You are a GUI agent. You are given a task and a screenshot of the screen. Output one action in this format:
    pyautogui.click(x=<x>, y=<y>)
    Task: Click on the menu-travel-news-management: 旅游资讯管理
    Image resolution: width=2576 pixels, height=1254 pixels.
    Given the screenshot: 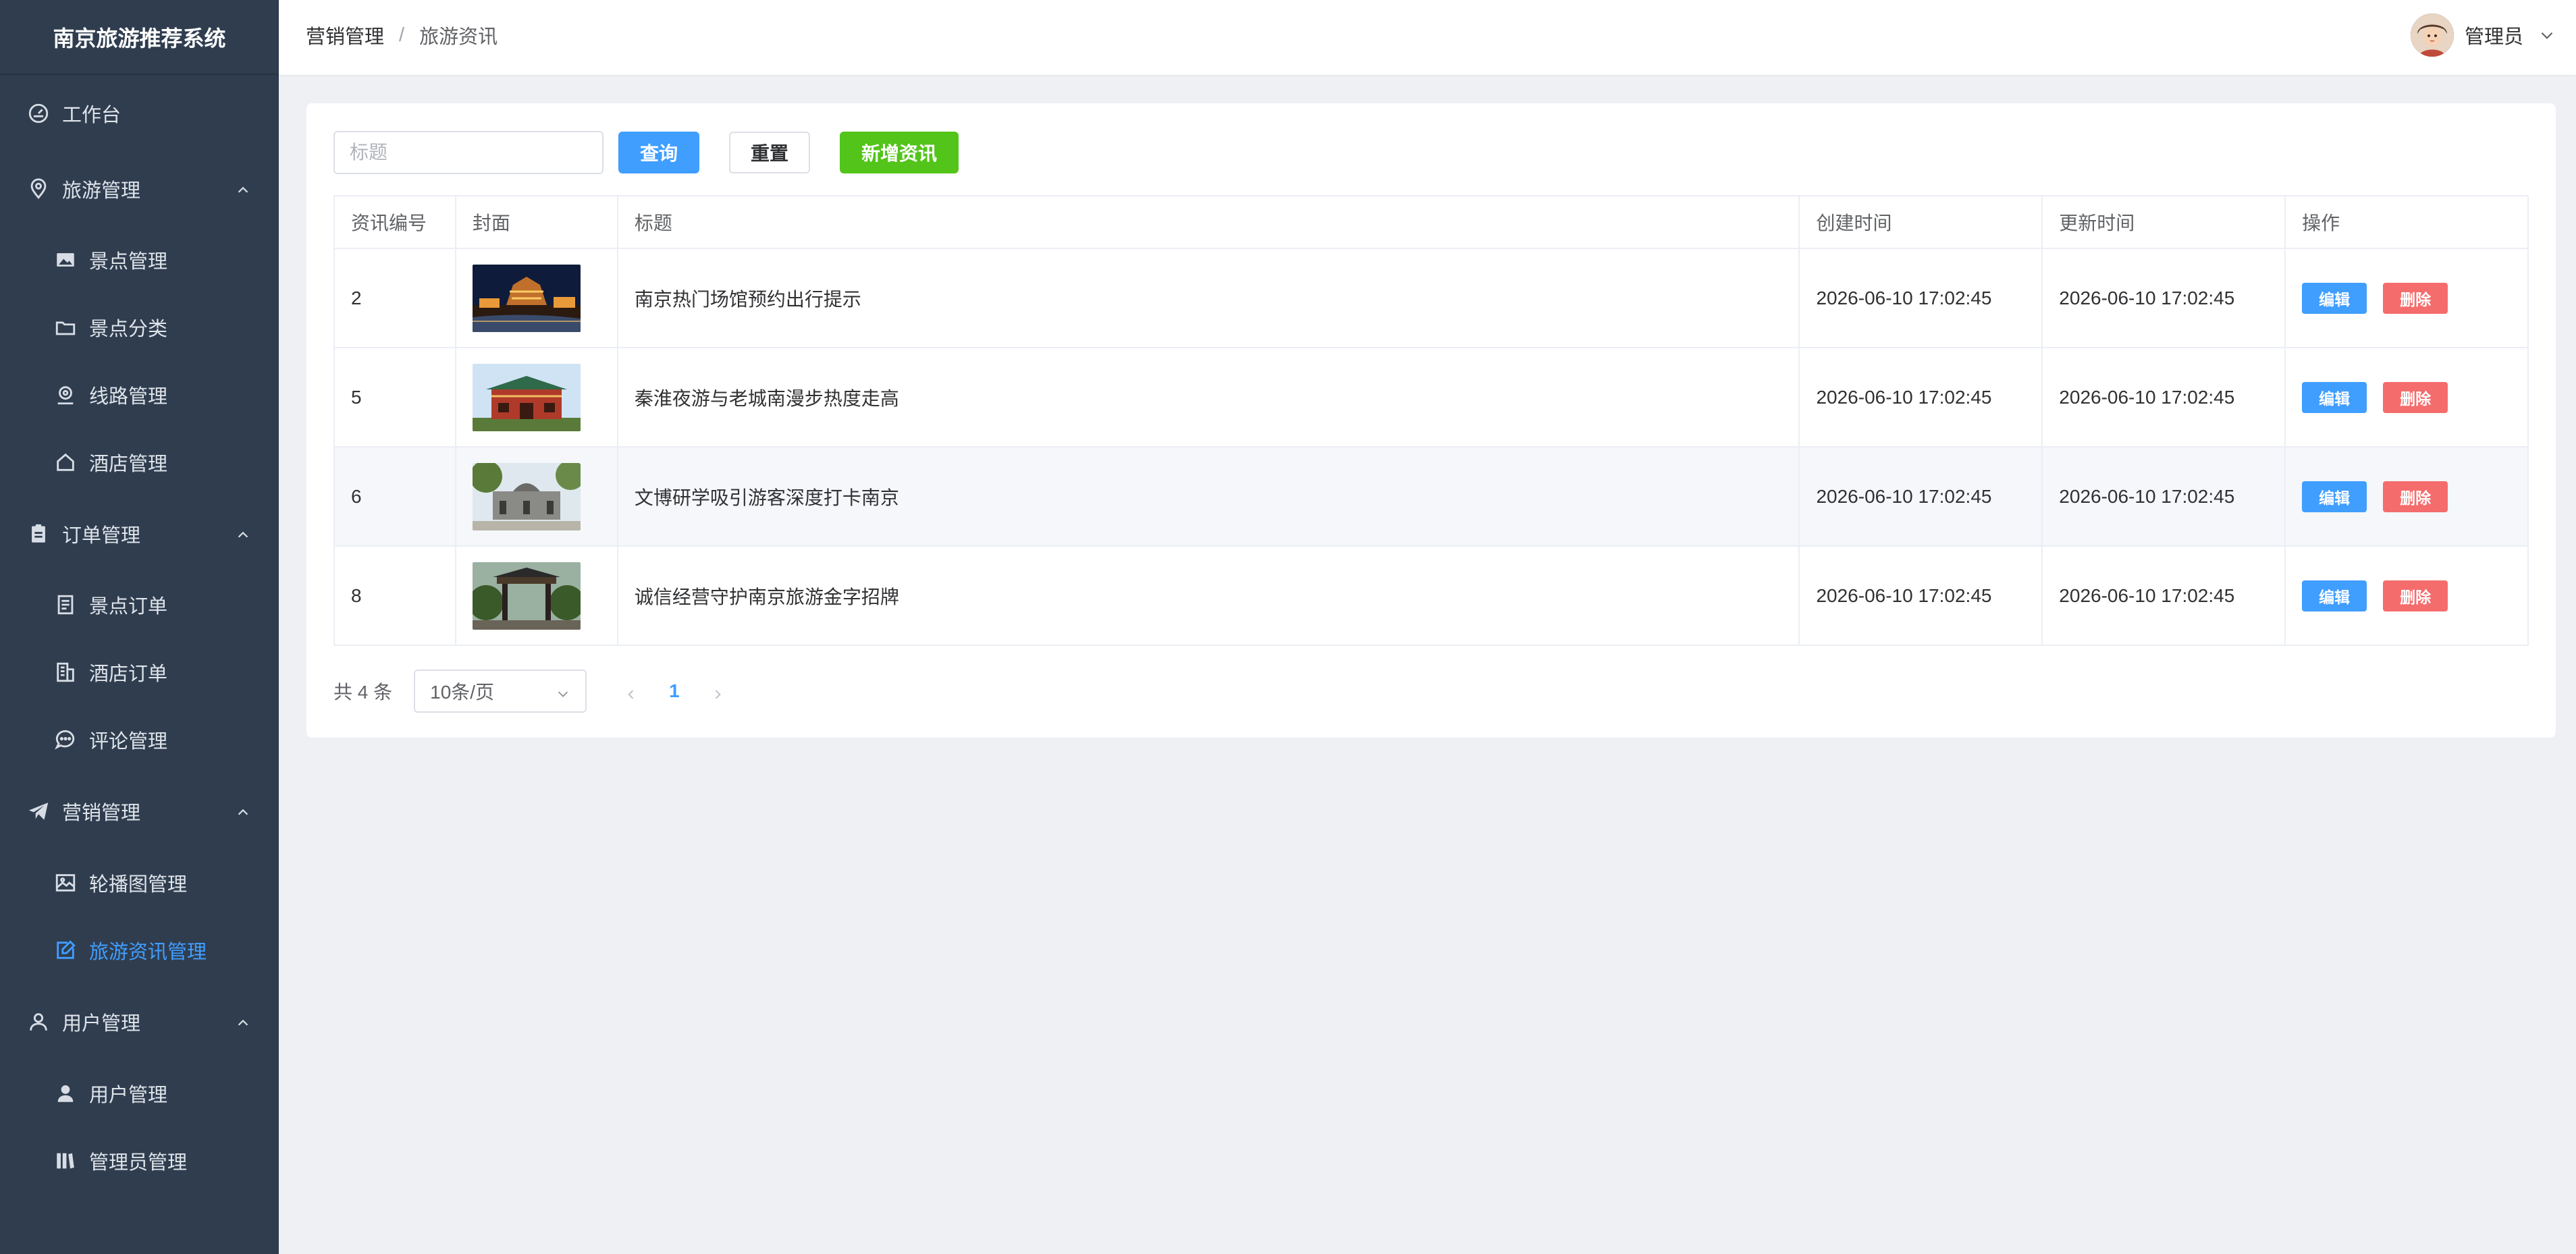 What is the action you would take?
    pyautogui.click(x=139, y=950)
    